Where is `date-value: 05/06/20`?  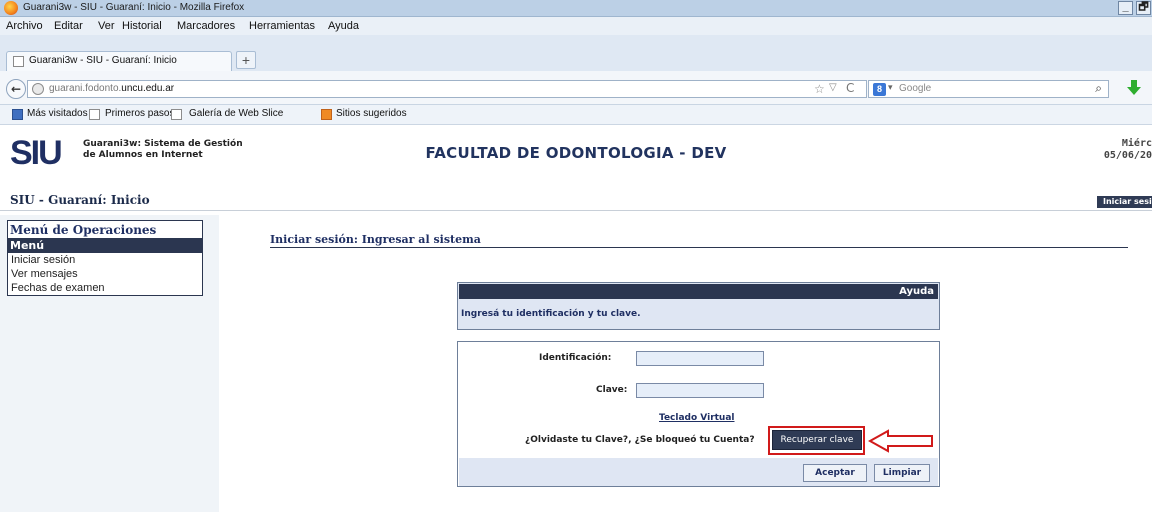 date-value: 05/06/20 is located at coordinates (1127, 155).